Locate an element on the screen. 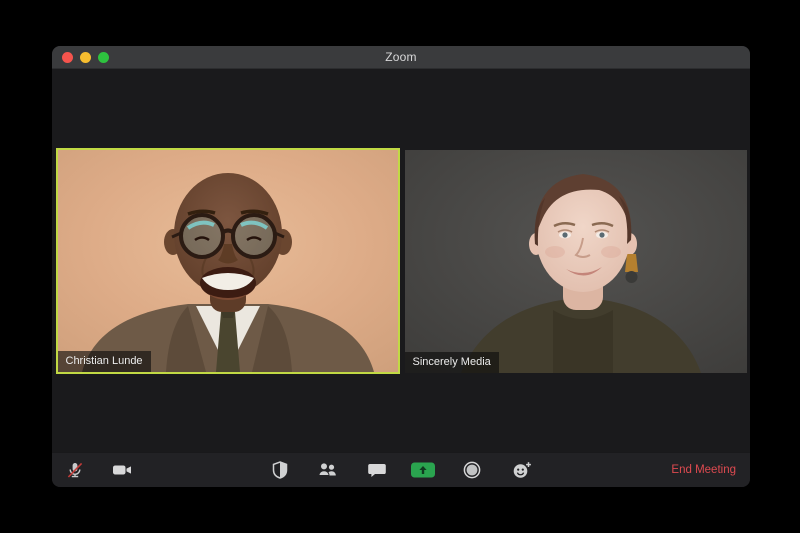  video-camera-icon is located at coordinates (122, 470).